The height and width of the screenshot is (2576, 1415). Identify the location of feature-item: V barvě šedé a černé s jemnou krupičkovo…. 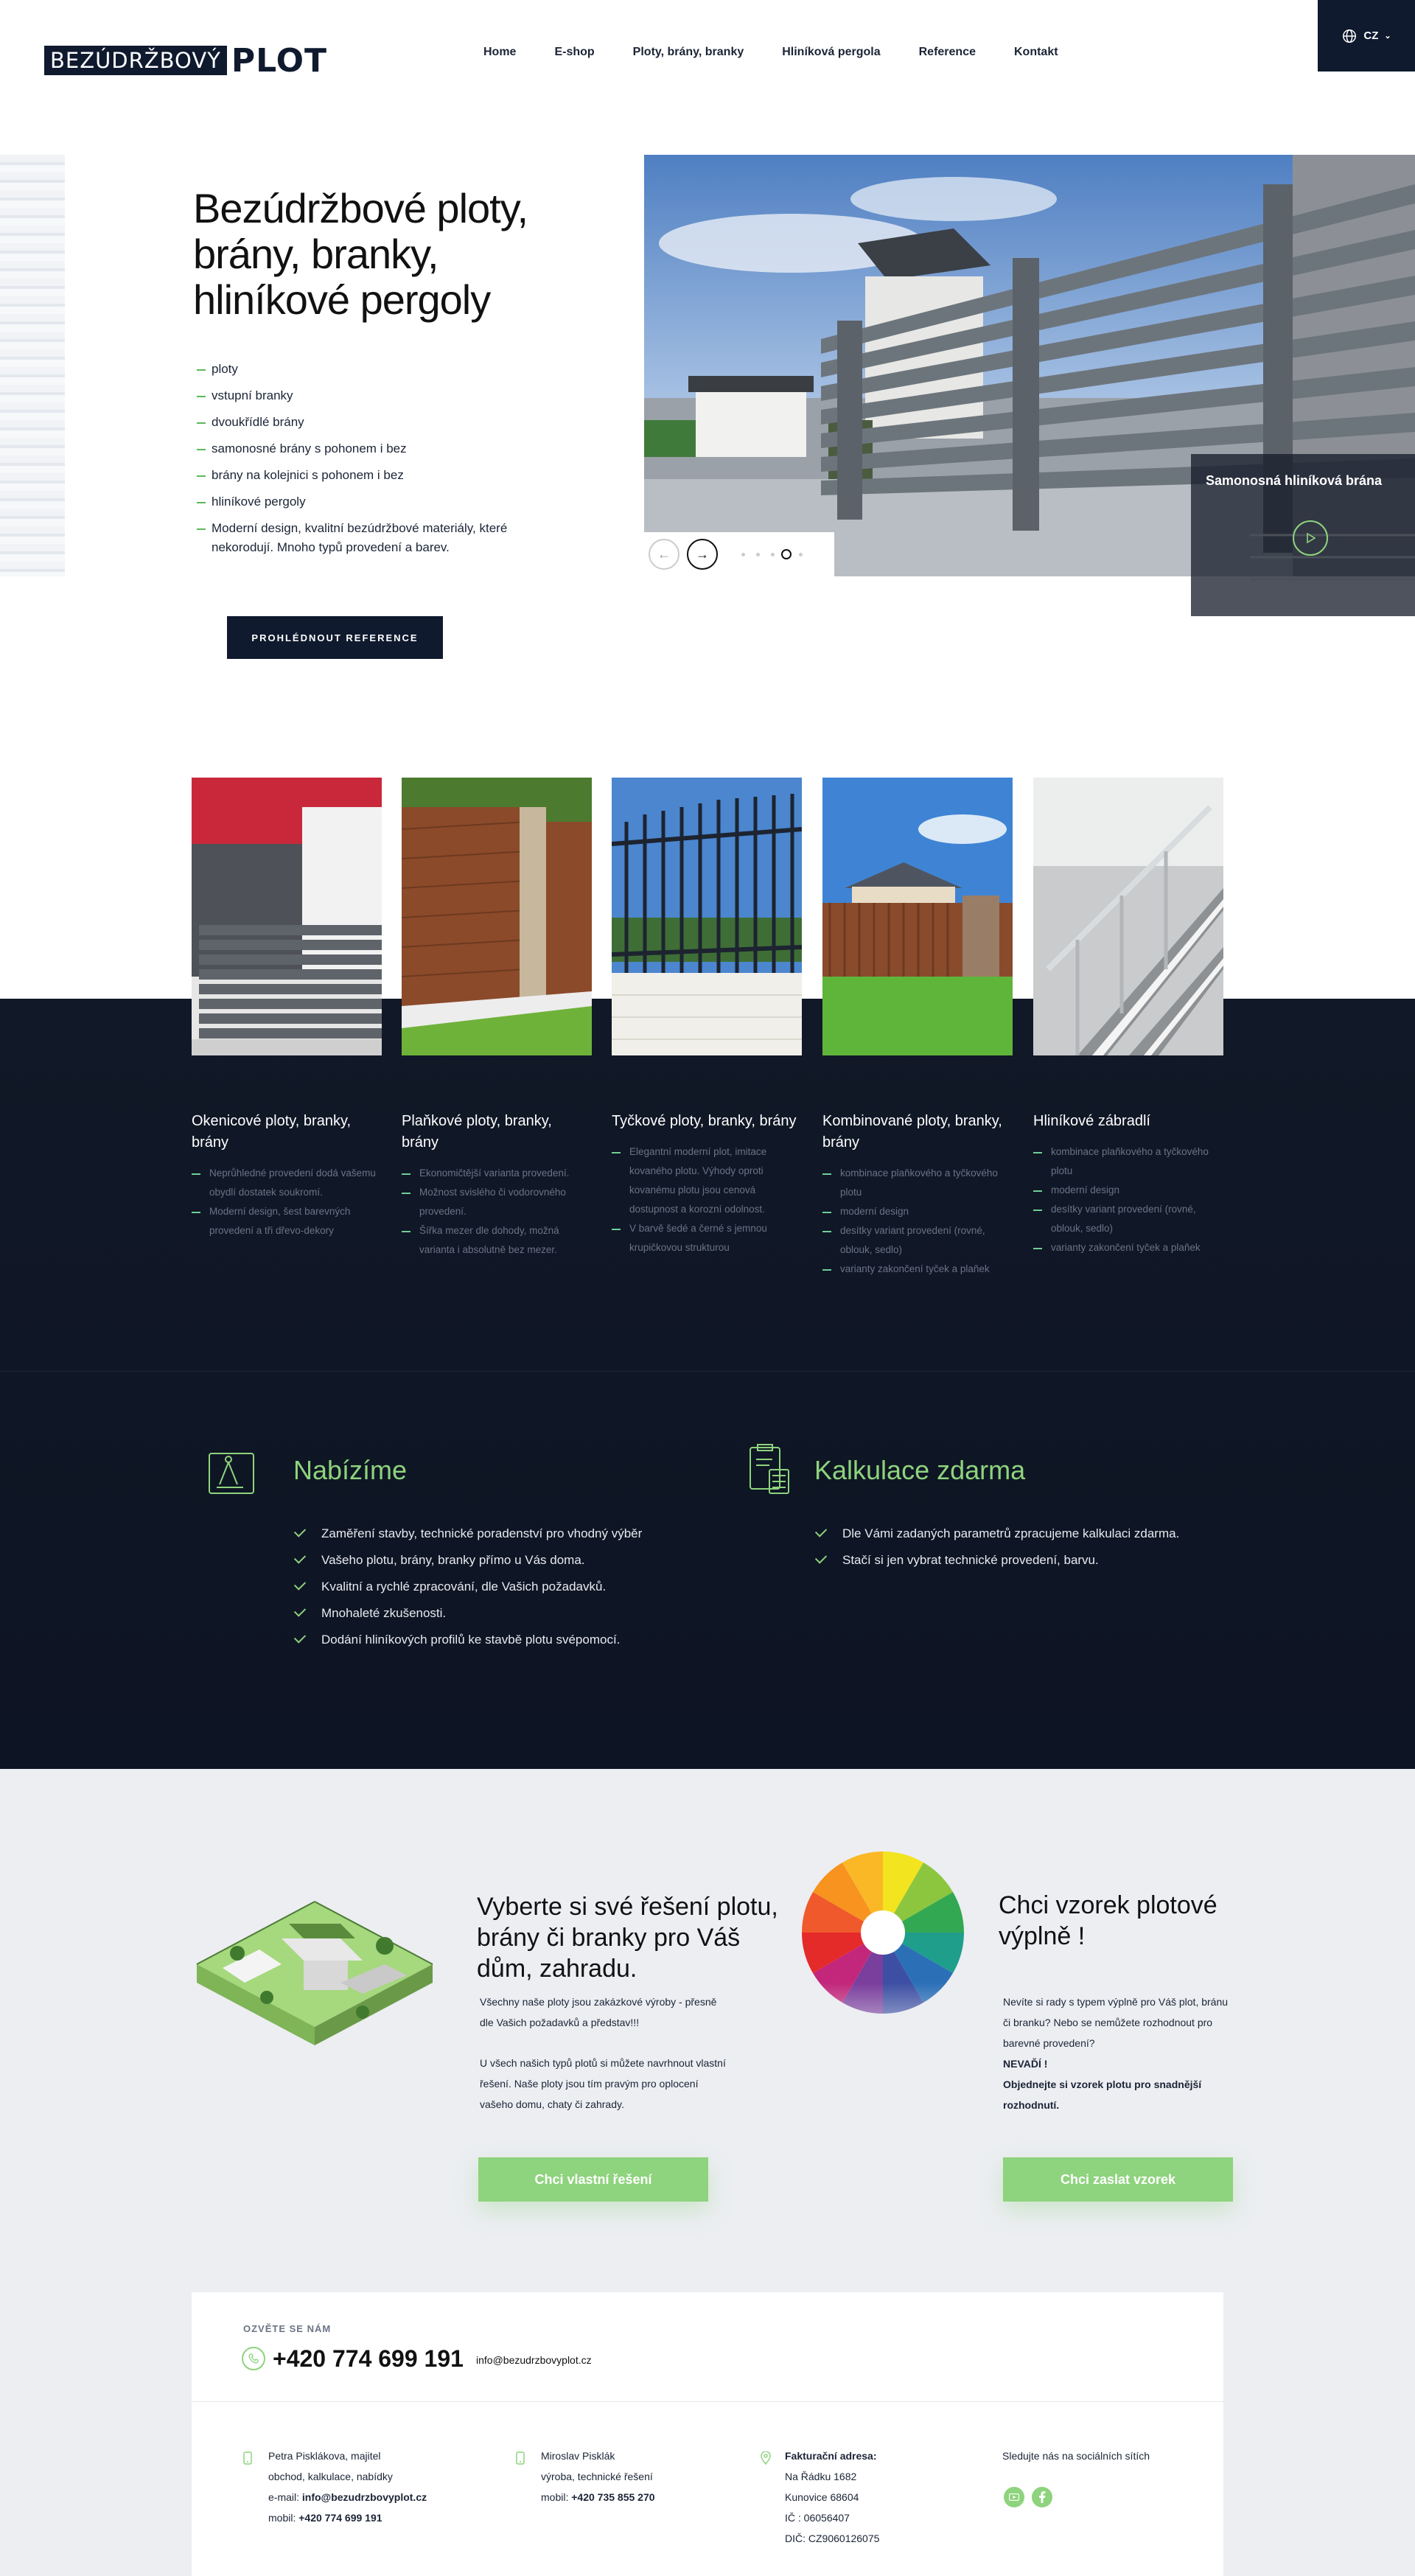
(707, 1238).